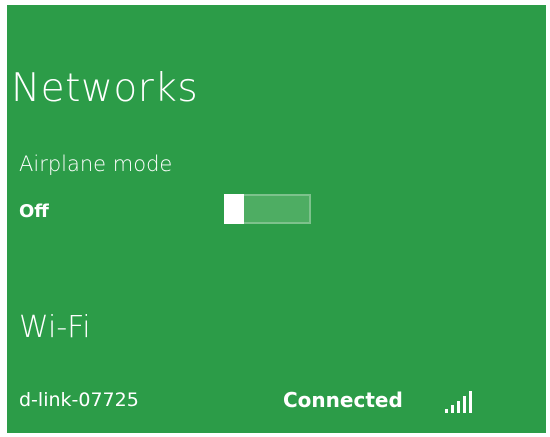 Image resolution: width=550 pixels, height=437 pixels. Describe the element at coordinates (96, 164) in the screenshot. I see `airplane-mode-label: Airplane mode` at that location.